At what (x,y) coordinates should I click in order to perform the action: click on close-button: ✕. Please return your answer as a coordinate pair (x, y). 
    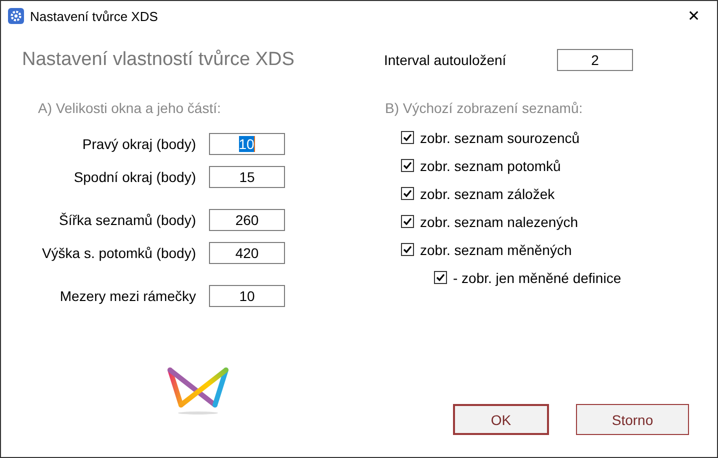
    Looking at the image, I should click on (694, 16).